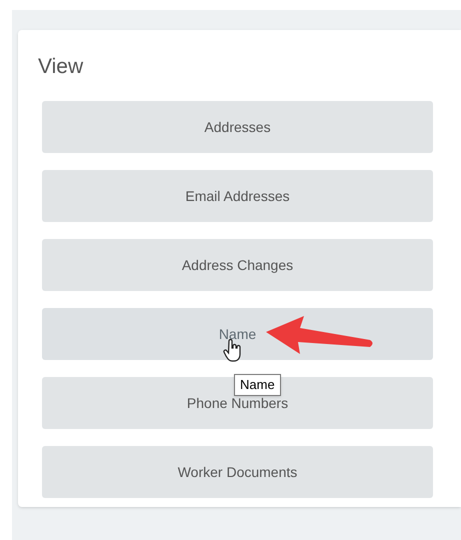  I want to click on view-button: Name, so click(237, 334).